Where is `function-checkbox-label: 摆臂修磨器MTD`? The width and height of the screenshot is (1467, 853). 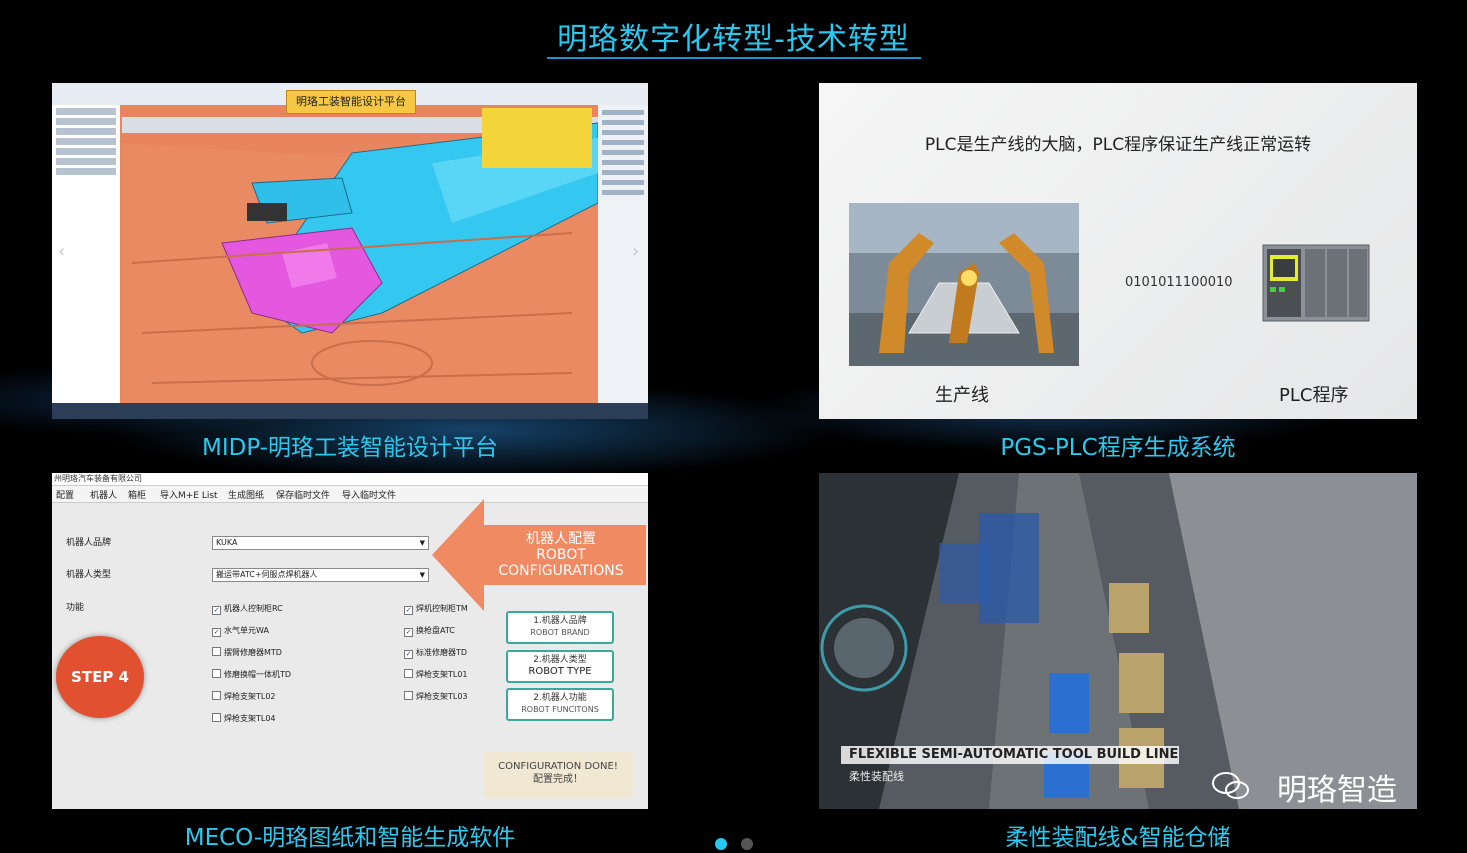
function-checkbox-label: 摆臂修磨器MTD is located at coordinates (253, 652).